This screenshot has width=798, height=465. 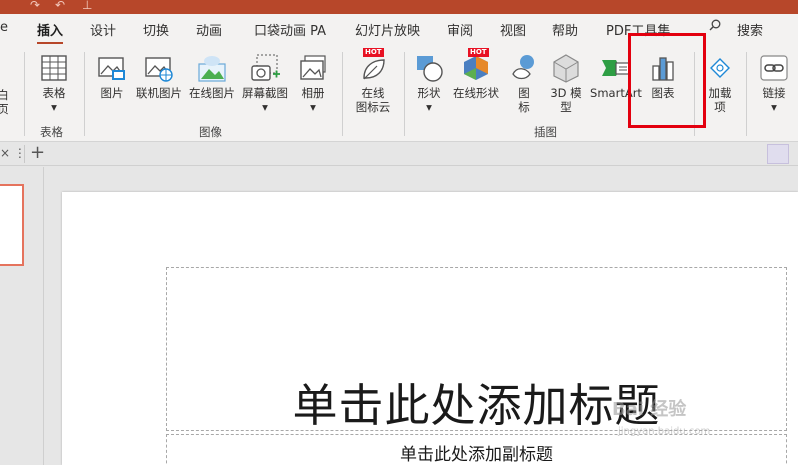 What do you see at coordinates (373, 107) in the screenshot?
I see `icon-cloud-label-2: 图标云` at bounding box center [373, 107].